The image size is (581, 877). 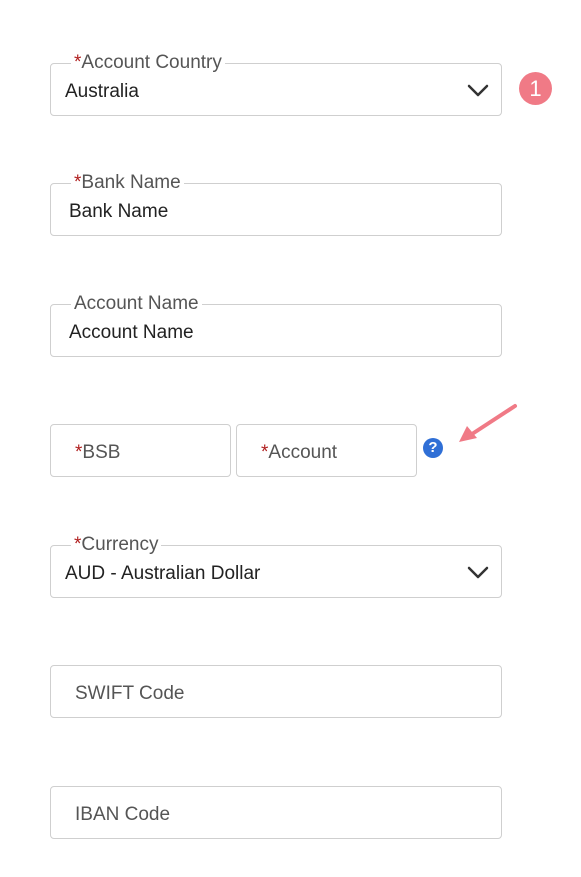 I want to click on account-name-field: Account Name Account Name, so click(x=276, y=325).